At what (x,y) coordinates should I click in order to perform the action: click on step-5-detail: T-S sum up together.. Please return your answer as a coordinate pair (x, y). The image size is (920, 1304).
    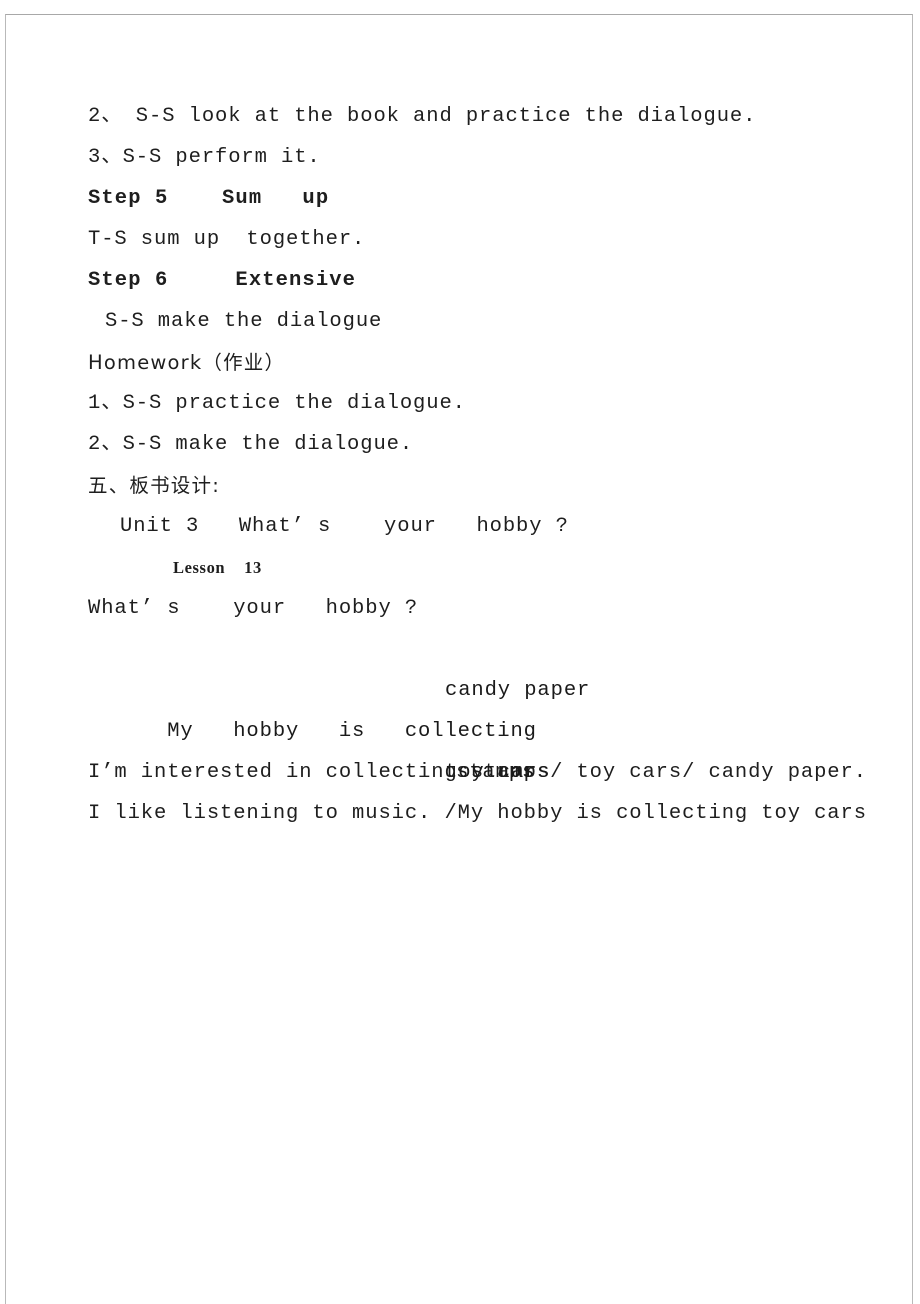
    Looking at the image, I should click on (227, 239).